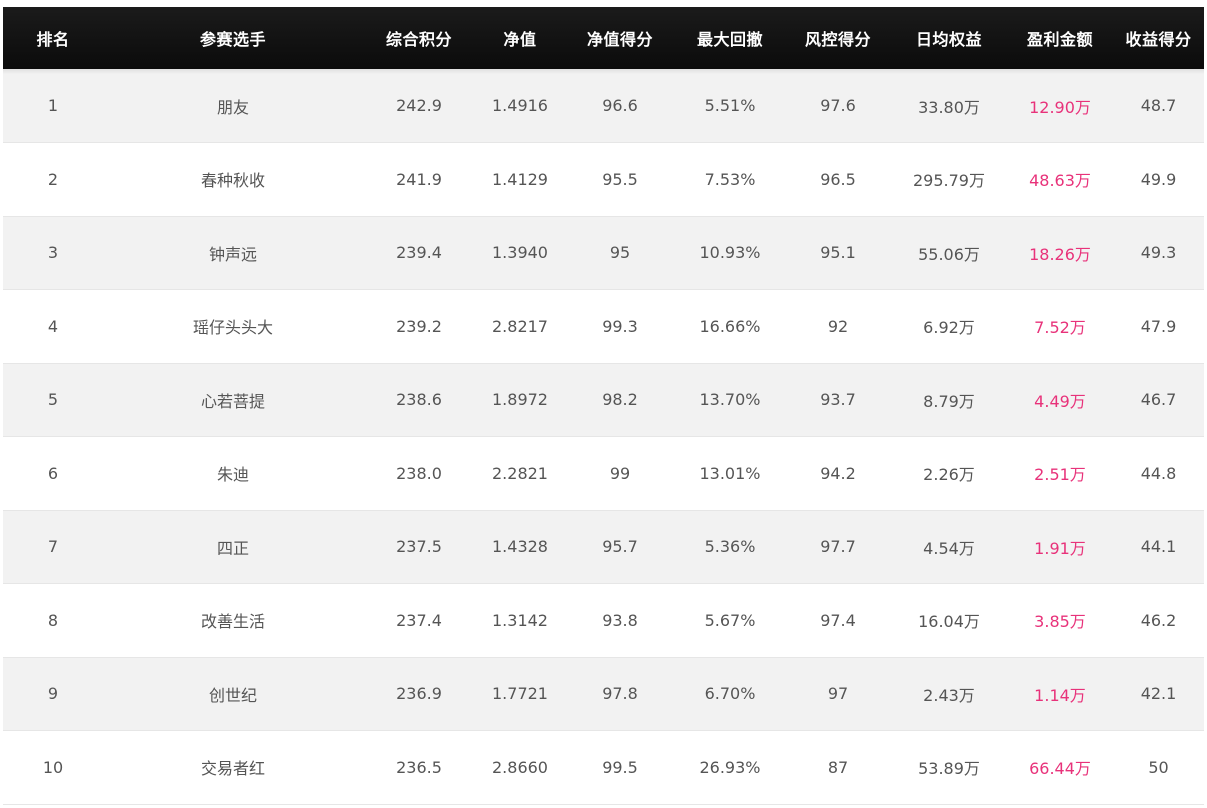 This screenshot has height=808, width=1207. Describe the element at coordinates (232, 107) in the screenshot. I see `contestant-cell: 朋友` at that location.